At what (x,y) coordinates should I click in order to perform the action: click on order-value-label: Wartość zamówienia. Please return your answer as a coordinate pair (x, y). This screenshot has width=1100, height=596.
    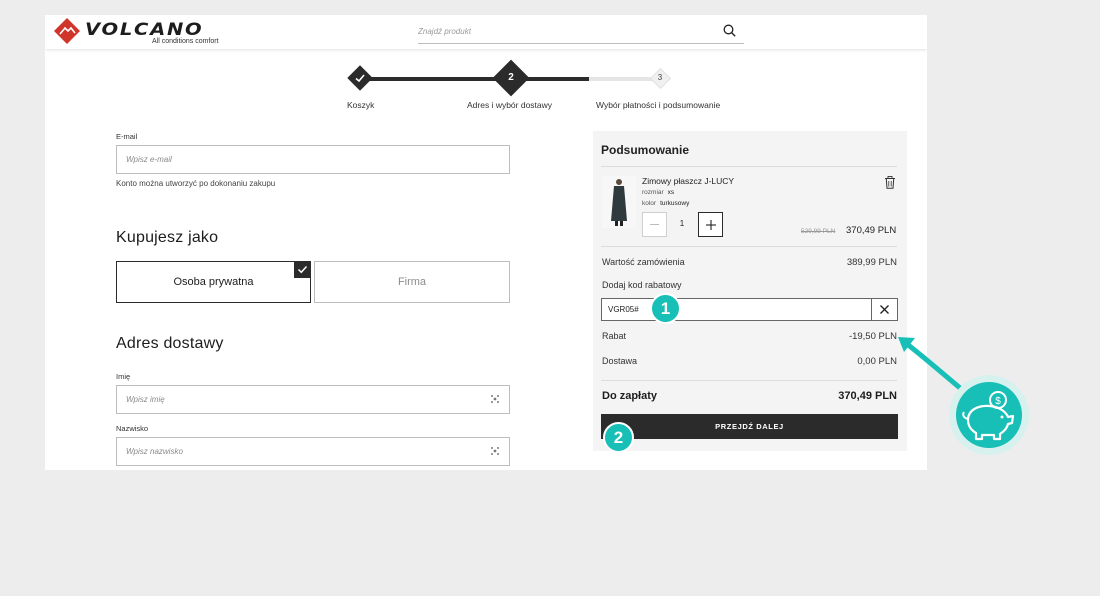
    Looking at the image, I should click on (643, 262).